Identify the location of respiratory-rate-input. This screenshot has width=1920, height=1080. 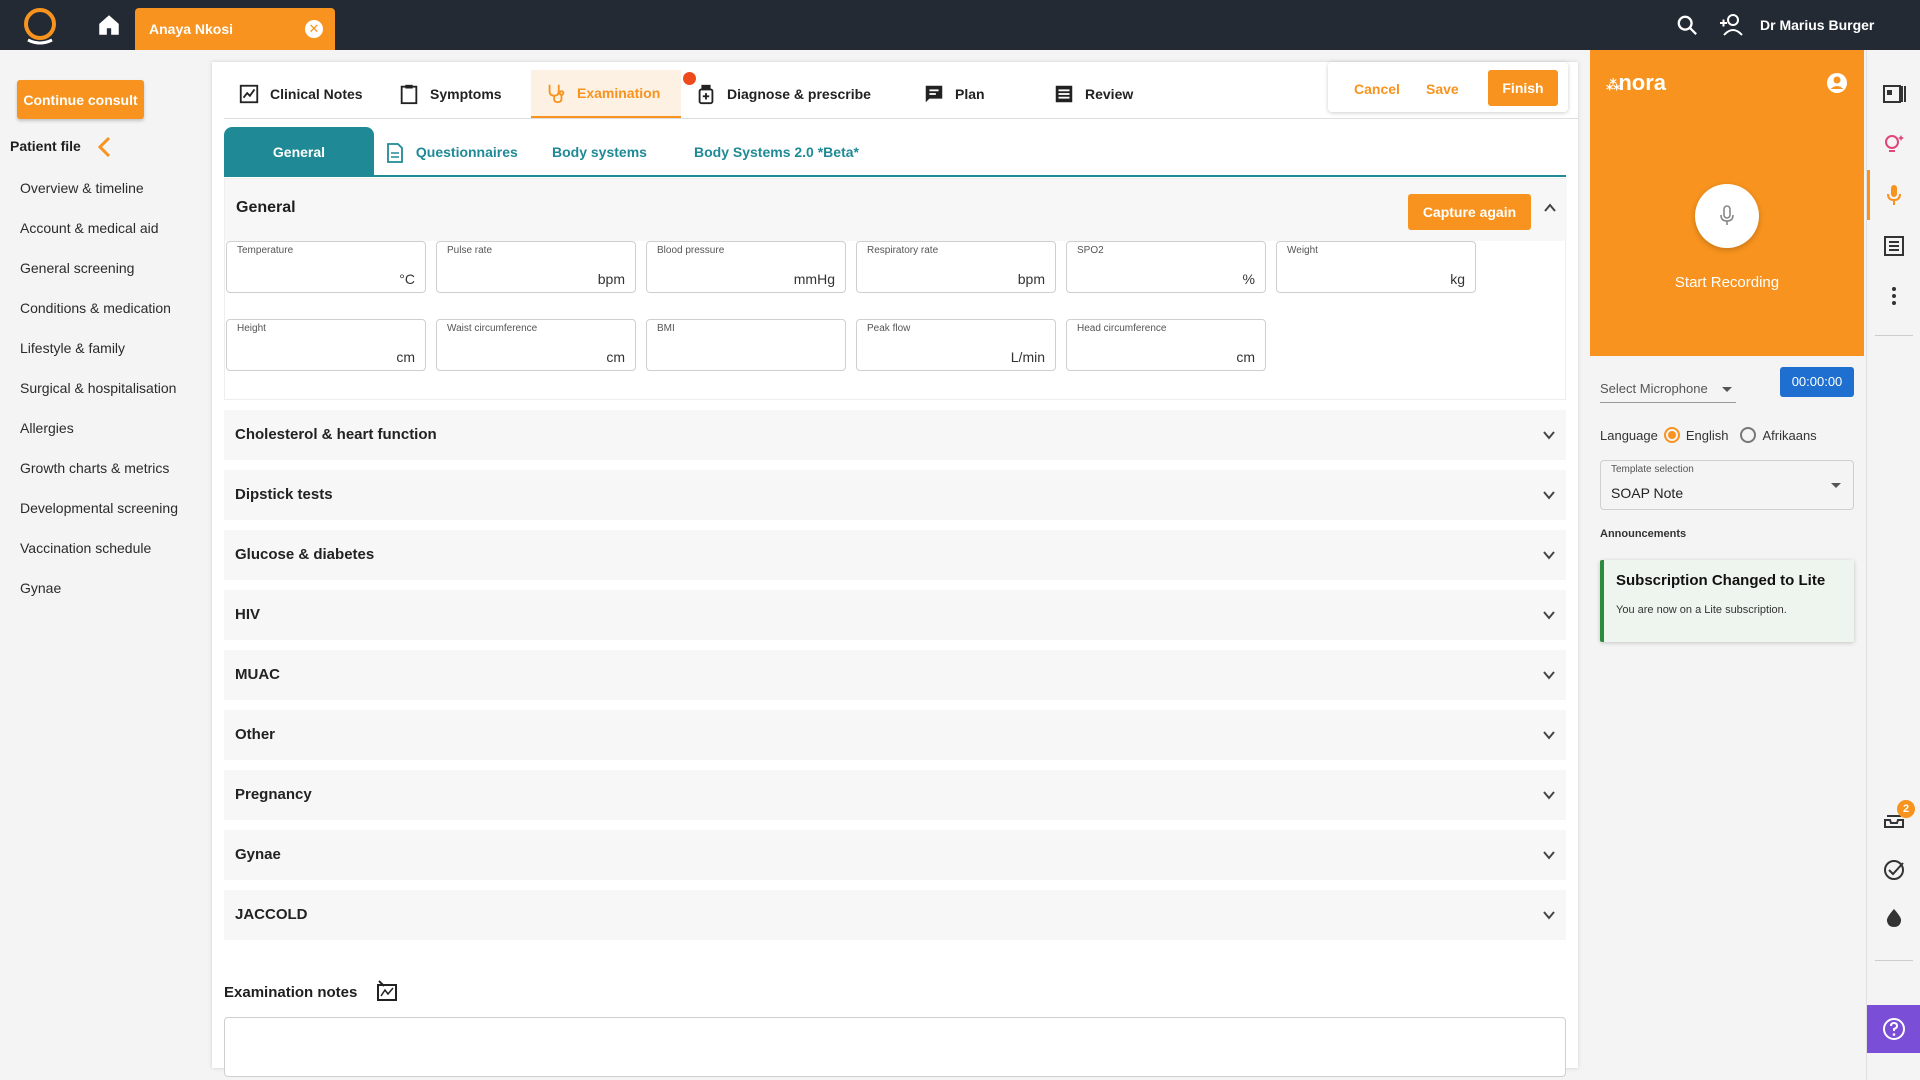
(940, 272).